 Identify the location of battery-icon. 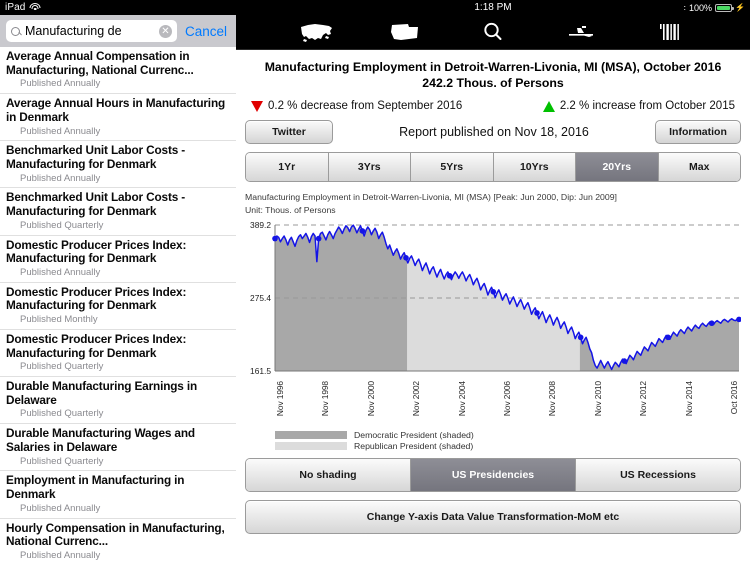
(724, 7).